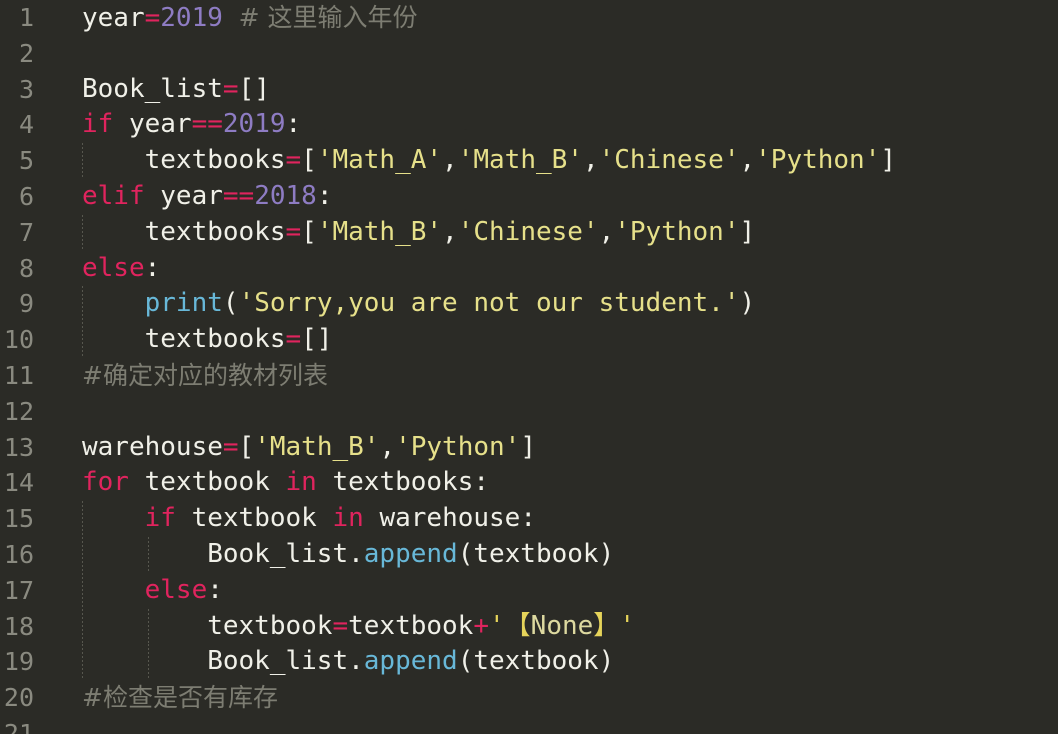 Image resolution: width=1058 pixels, height=734 pixels. What do you see at coordinates (328, 17) in the screenshot?
I see `code-token: # 这里输入年份` at bounding box center [328, 17].